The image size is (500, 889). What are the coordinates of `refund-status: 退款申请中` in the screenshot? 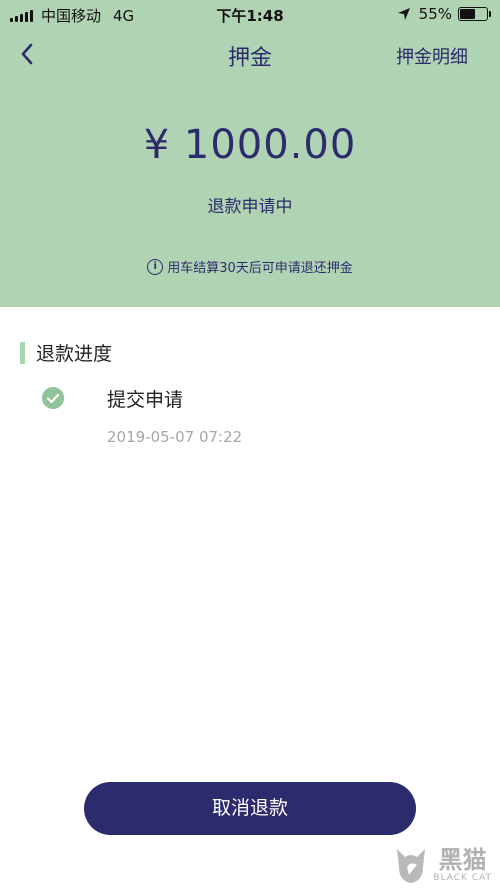 It's located at (250, 207).